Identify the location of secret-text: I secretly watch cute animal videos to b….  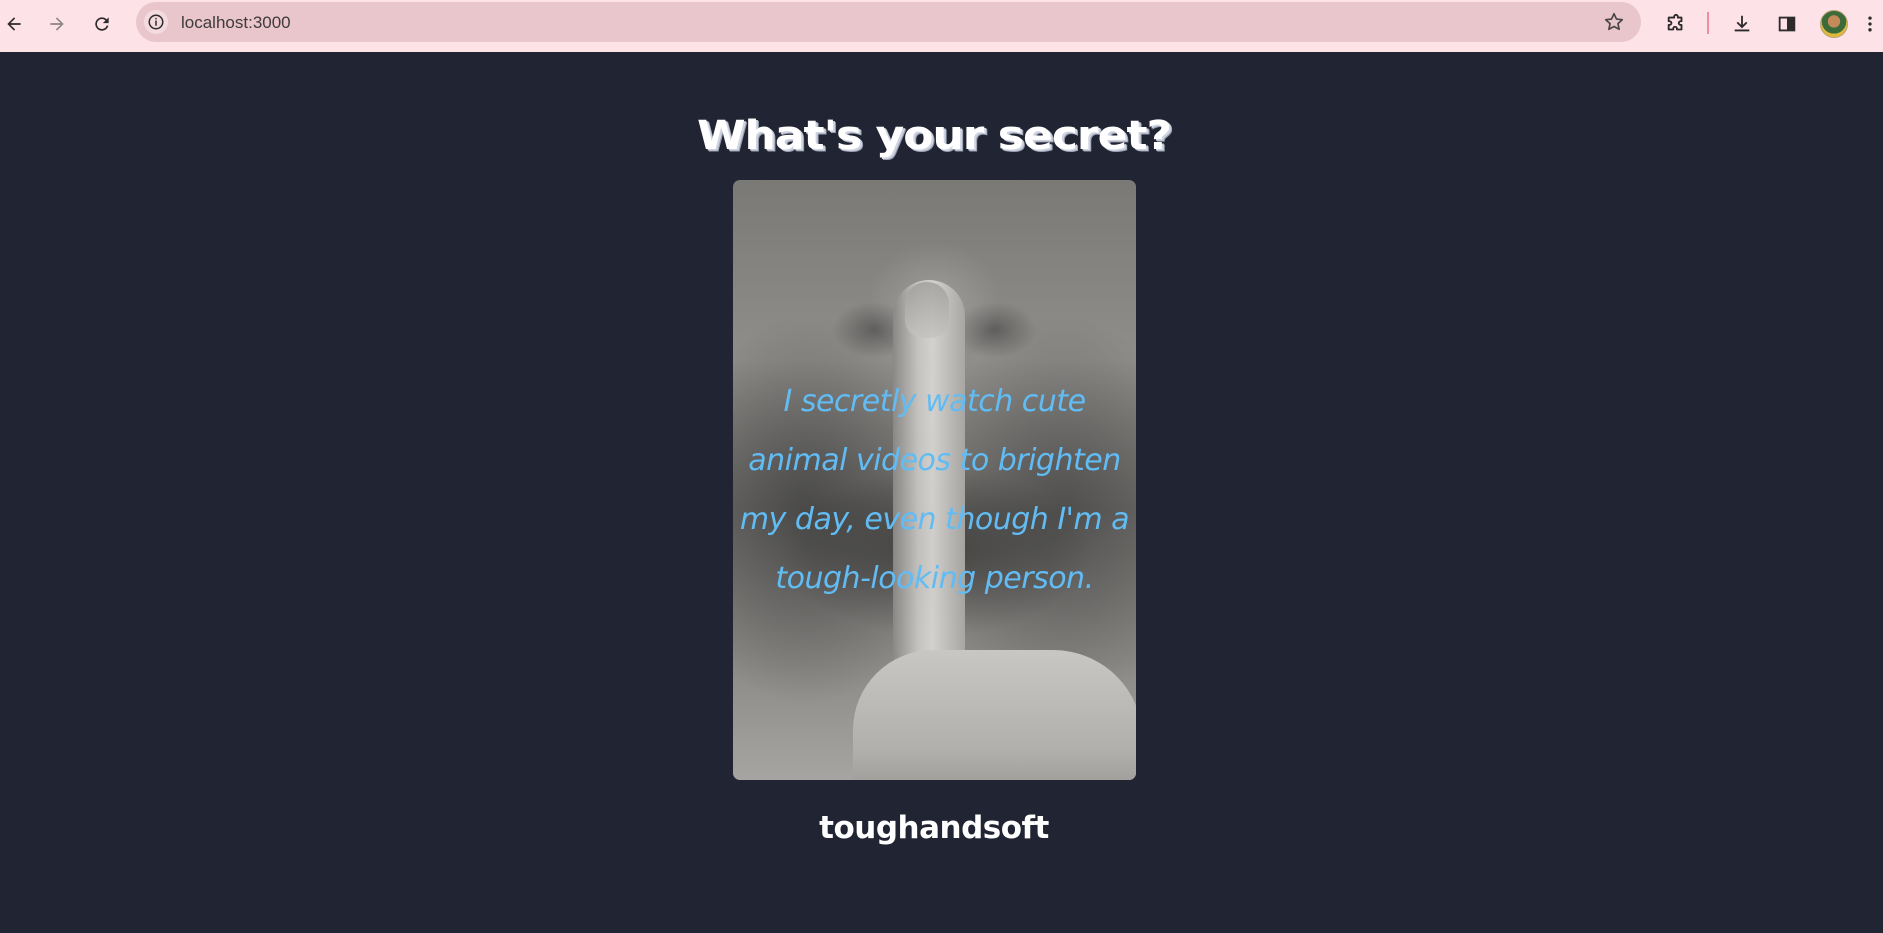
(934, 490).